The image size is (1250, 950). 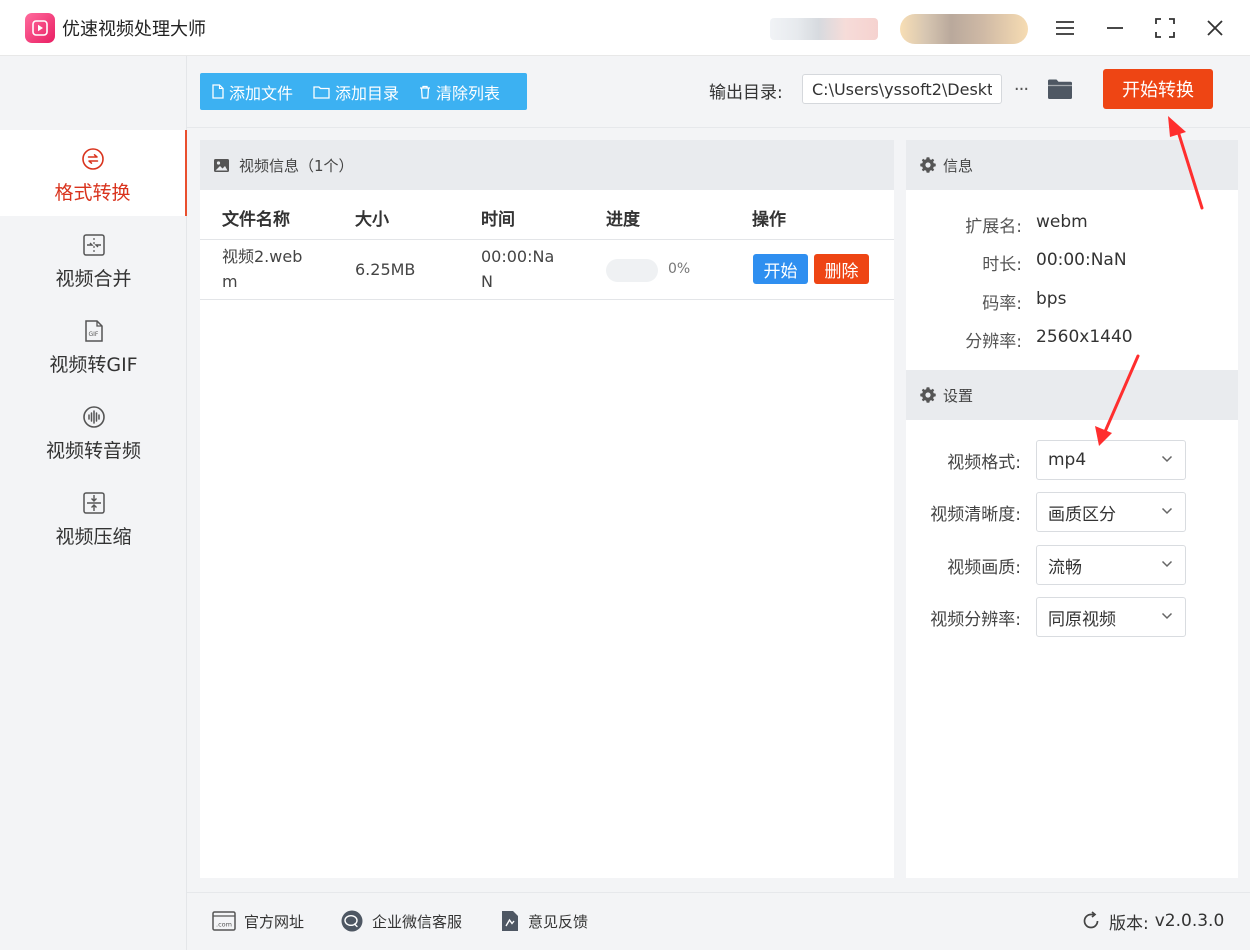 What do you see at coordinates (93, 451) in the screenshot?
I see `sidebar-item-label: 视频转音频` at bounding box center [93, 451].